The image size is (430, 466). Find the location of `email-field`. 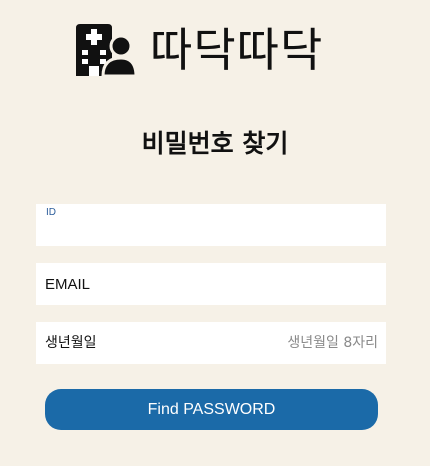

email-field is located at coordinates (211, 284).